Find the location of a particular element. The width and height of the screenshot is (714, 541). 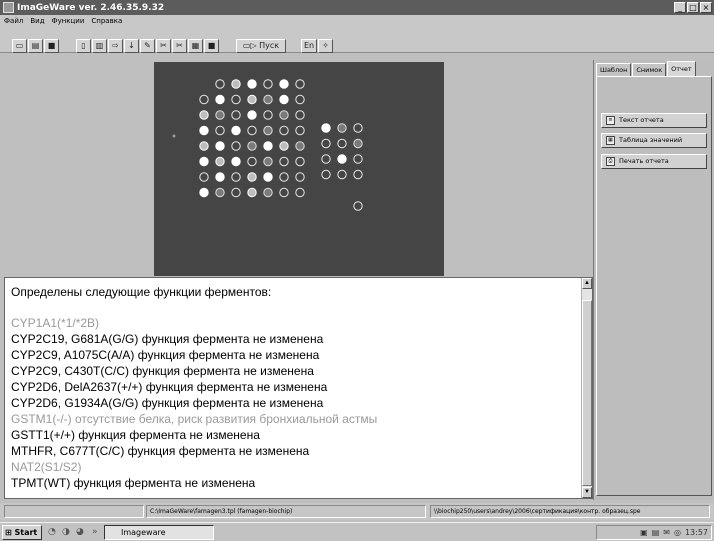

move-icon: ⇨ is located at coordinates (115, 46).